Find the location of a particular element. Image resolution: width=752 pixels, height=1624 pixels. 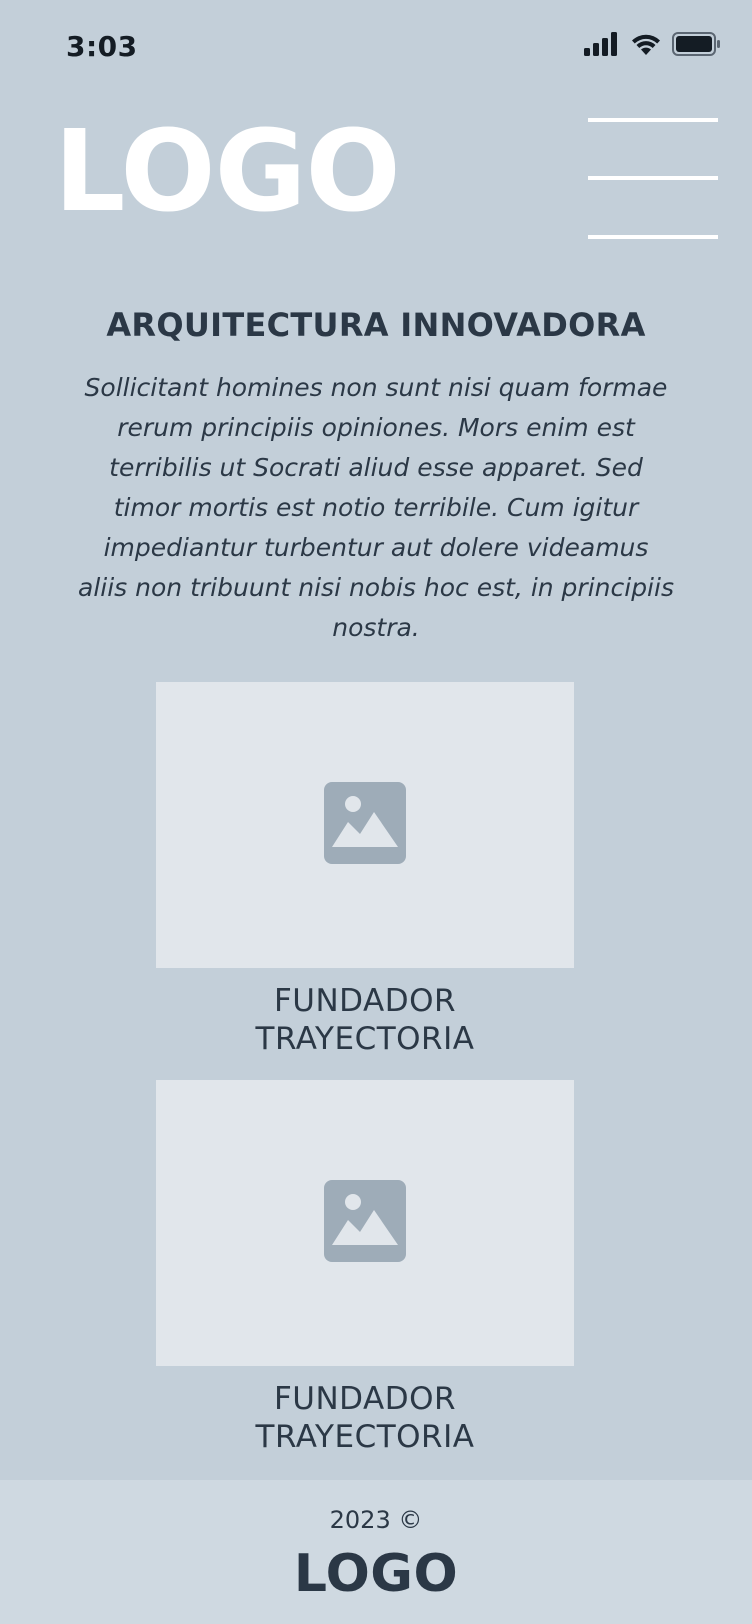

status-icons is located at coordinates (652, 46).